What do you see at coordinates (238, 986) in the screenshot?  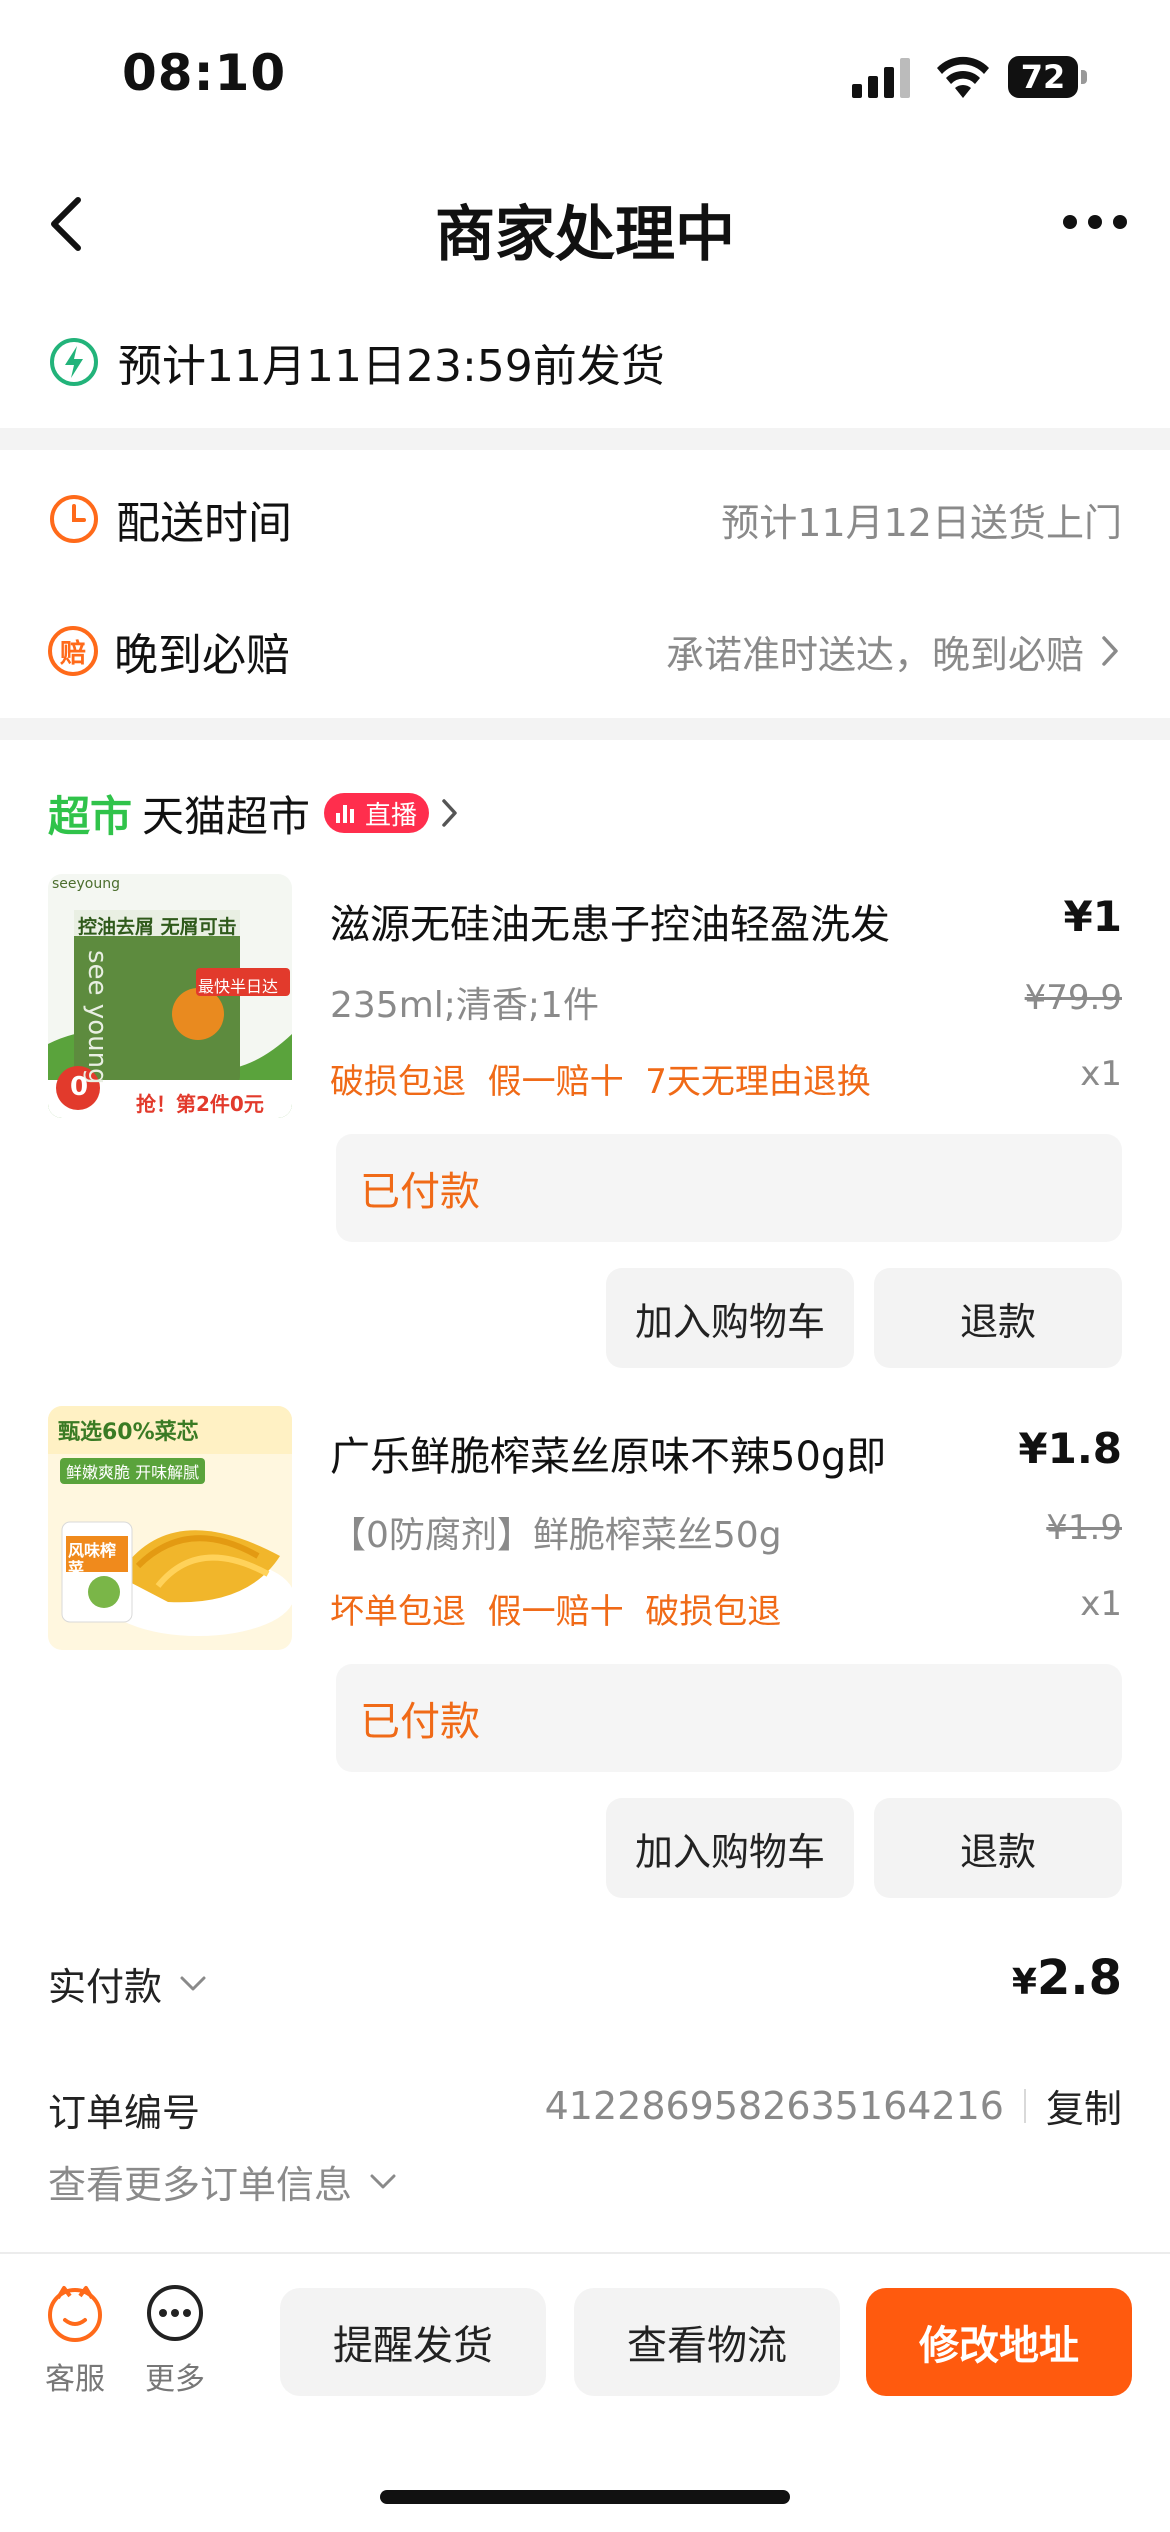 I see `thumb-tag: 最快半日达` at bounding box center [238, 986].